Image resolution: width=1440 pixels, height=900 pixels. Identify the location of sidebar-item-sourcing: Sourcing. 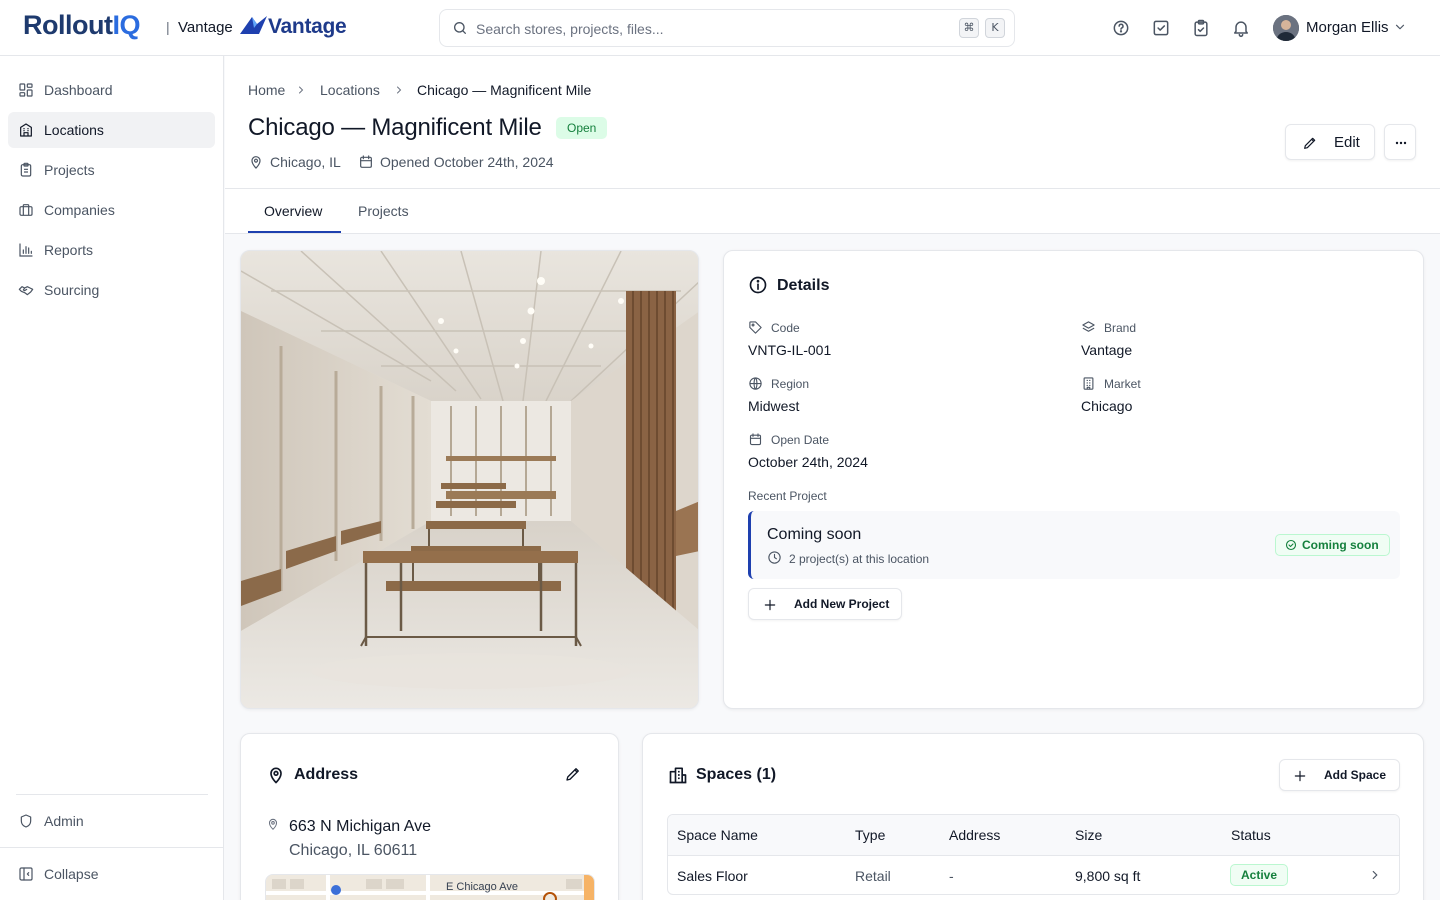
(111, 290).